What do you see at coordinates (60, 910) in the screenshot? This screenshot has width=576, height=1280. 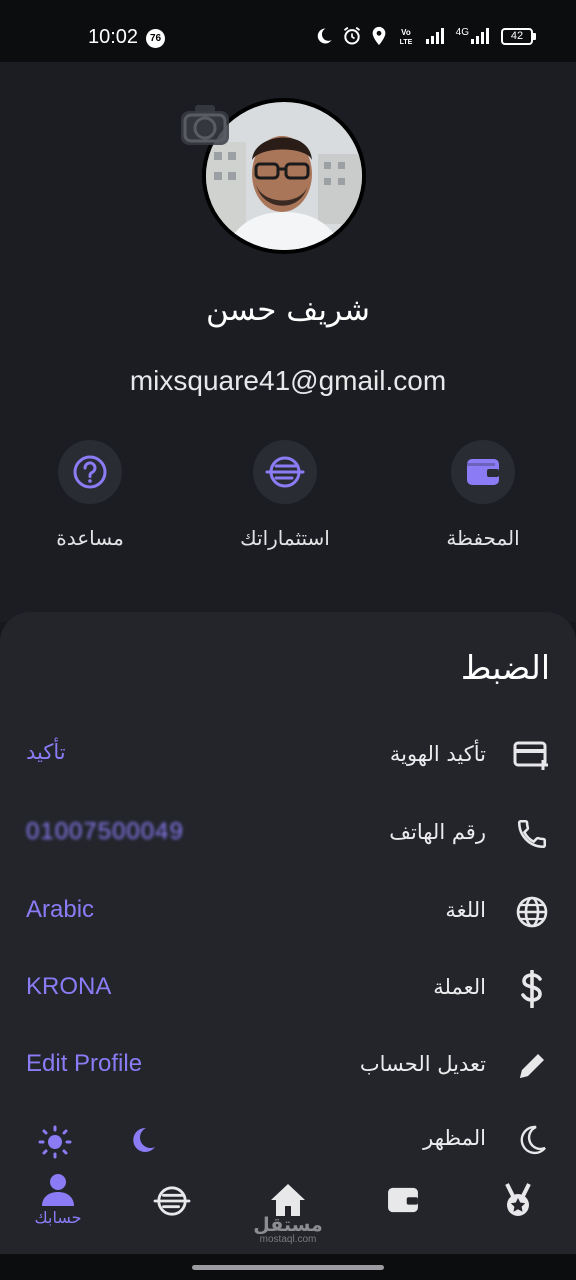 I see `language-value: Arabic` at bounding box center [60, 910].